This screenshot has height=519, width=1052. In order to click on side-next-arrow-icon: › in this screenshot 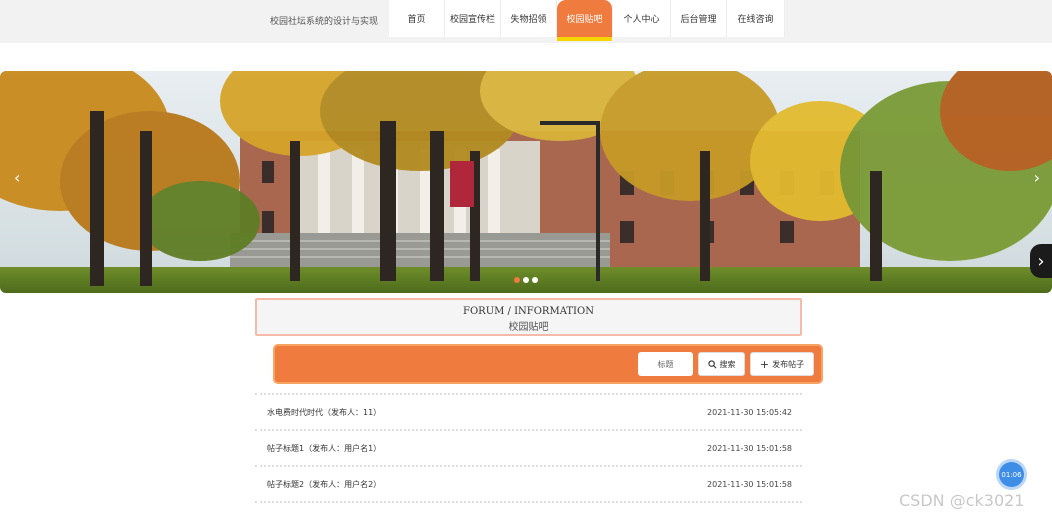, I will do `click(1041, 261)`.